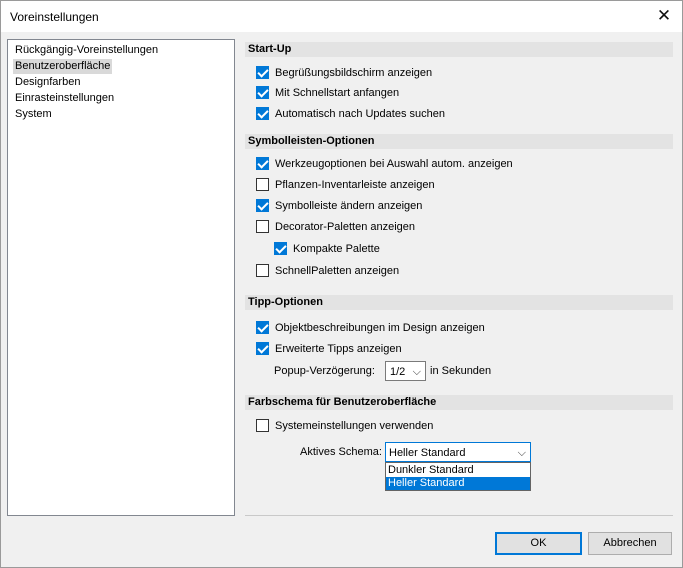 The height and width of the screenshot is (568, 683). I want to click on checkbox-label: Kompakte Palette, so click(336, 249).